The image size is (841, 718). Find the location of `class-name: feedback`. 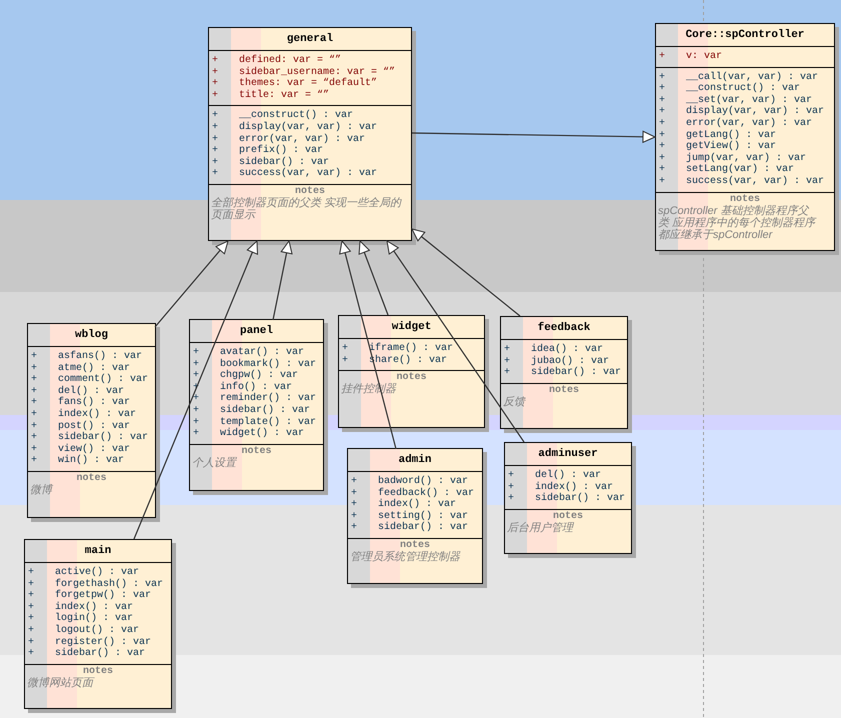

class-name: feedback is located at coordinates (564, 328).